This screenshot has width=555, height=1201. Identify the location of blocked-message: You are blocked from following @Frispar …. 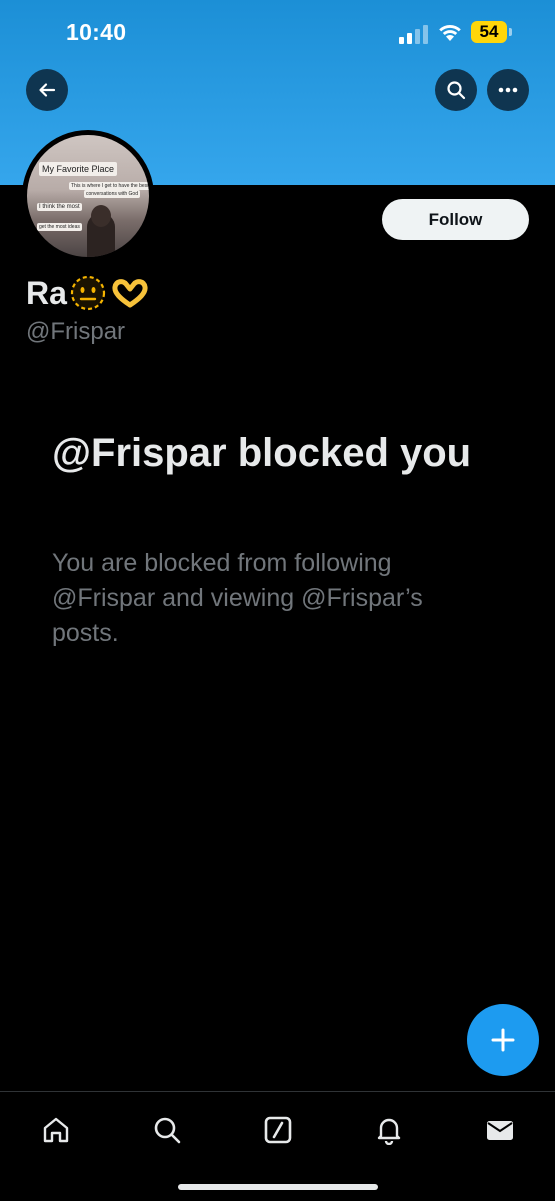
(237, 598).